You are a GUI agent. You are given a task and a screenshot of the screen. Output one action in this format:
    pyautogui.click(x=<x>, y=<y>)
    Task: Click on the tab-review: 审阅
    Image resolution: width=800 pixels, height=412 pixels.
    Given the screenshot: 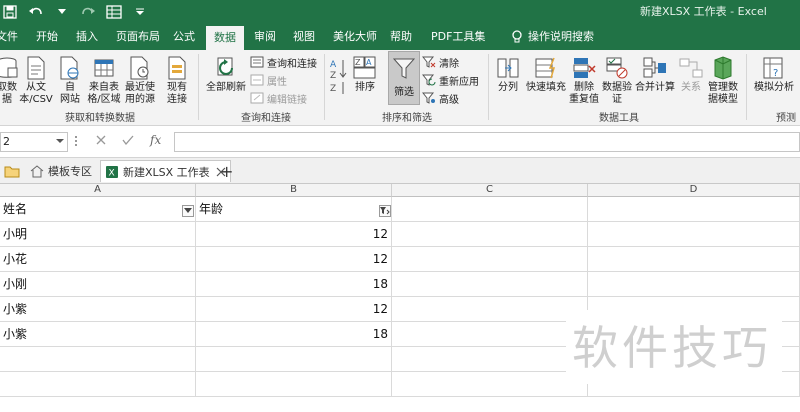 What is the action you would take?
    pyautogui.click(x=265, y=37)
    